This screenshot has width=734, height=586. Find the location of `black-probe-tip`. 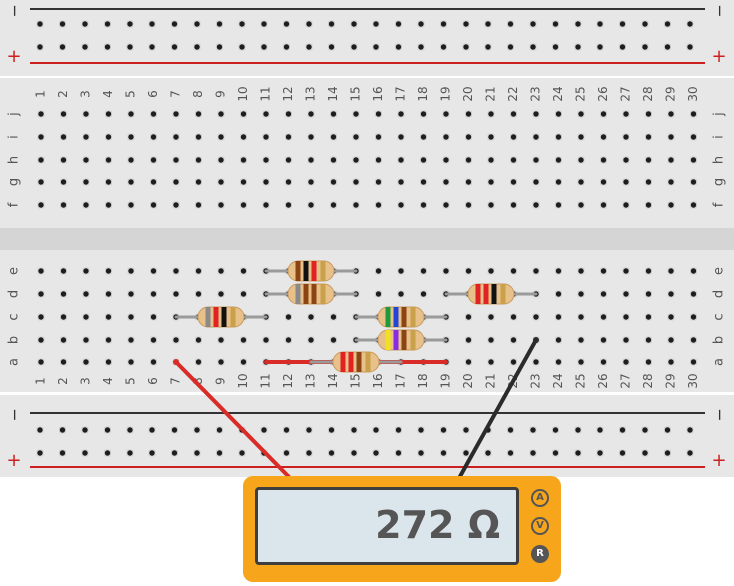

black-probe-tip is located at coordinates (536, 340).